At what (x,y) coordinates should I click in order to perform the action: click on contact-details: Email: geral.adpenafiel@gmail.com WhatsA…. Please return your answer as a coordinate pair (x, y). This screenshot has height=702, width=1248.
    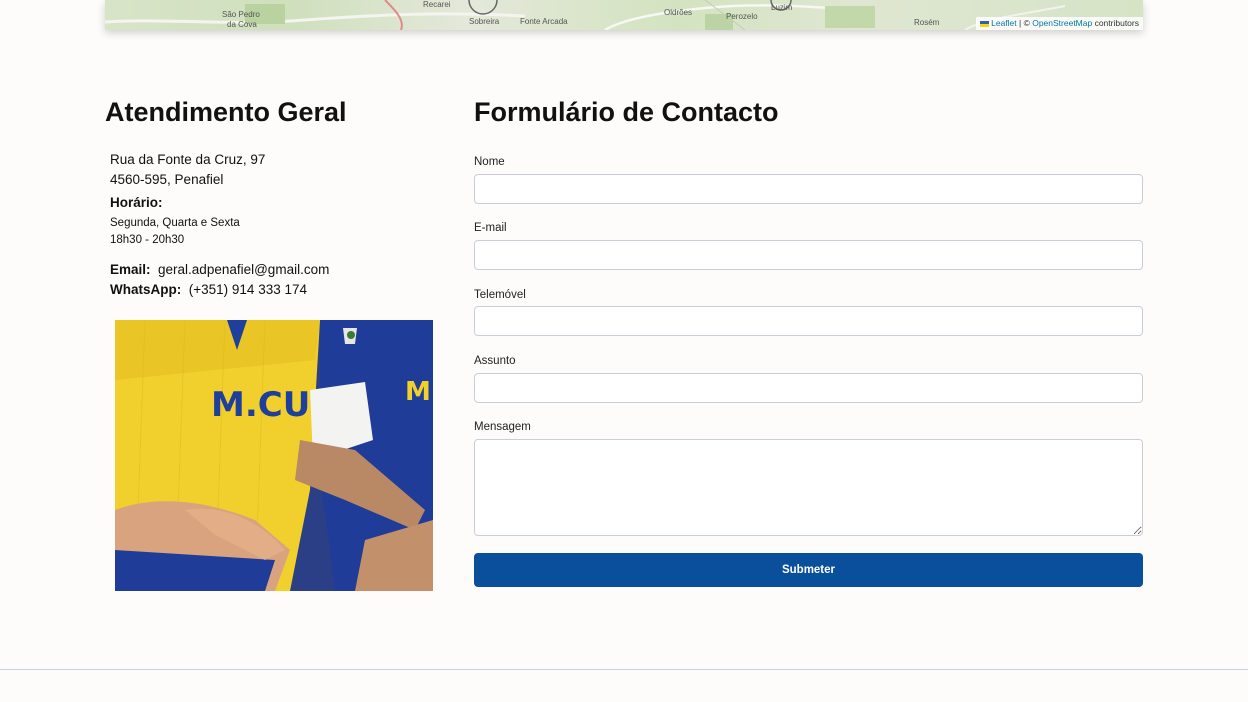
    Looking at the image, I should click on (219, 280).